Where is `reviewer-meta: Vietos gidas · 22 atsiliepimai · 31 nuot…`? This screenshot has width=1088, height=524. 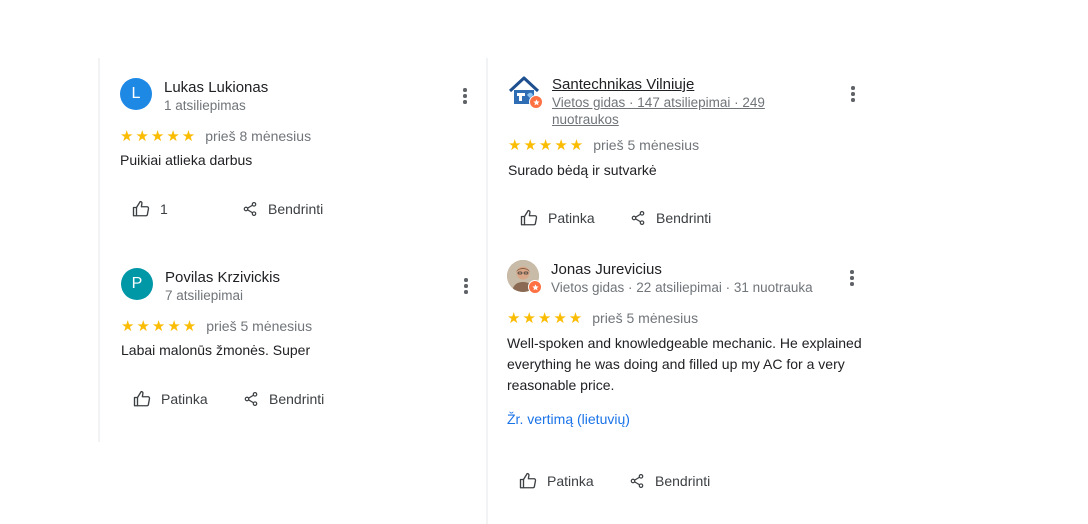 reviewer-meta: Vietos gidas · 22 atsiliepimai · 31 nuot… is located at coordinates (682, 287).